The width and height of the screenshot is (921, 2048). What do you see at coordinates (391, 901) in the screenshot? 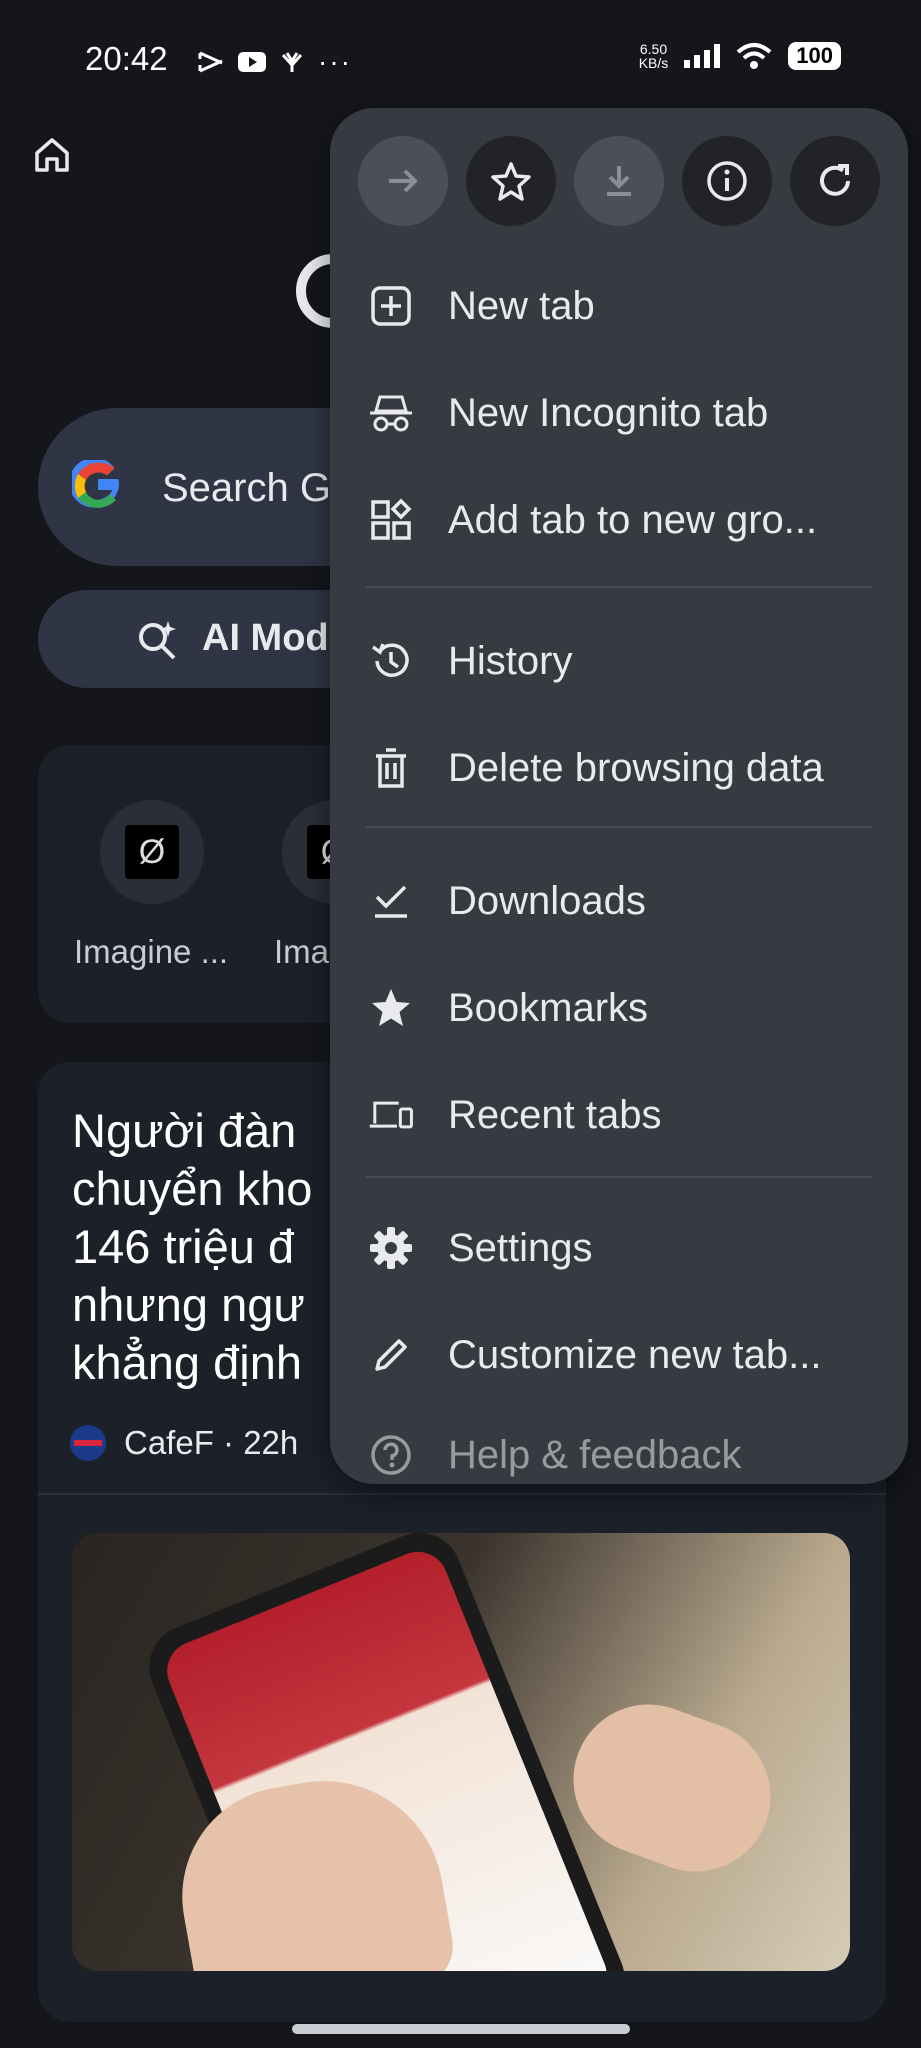
I see `download-check-icon` at bounding box center [391, 901].